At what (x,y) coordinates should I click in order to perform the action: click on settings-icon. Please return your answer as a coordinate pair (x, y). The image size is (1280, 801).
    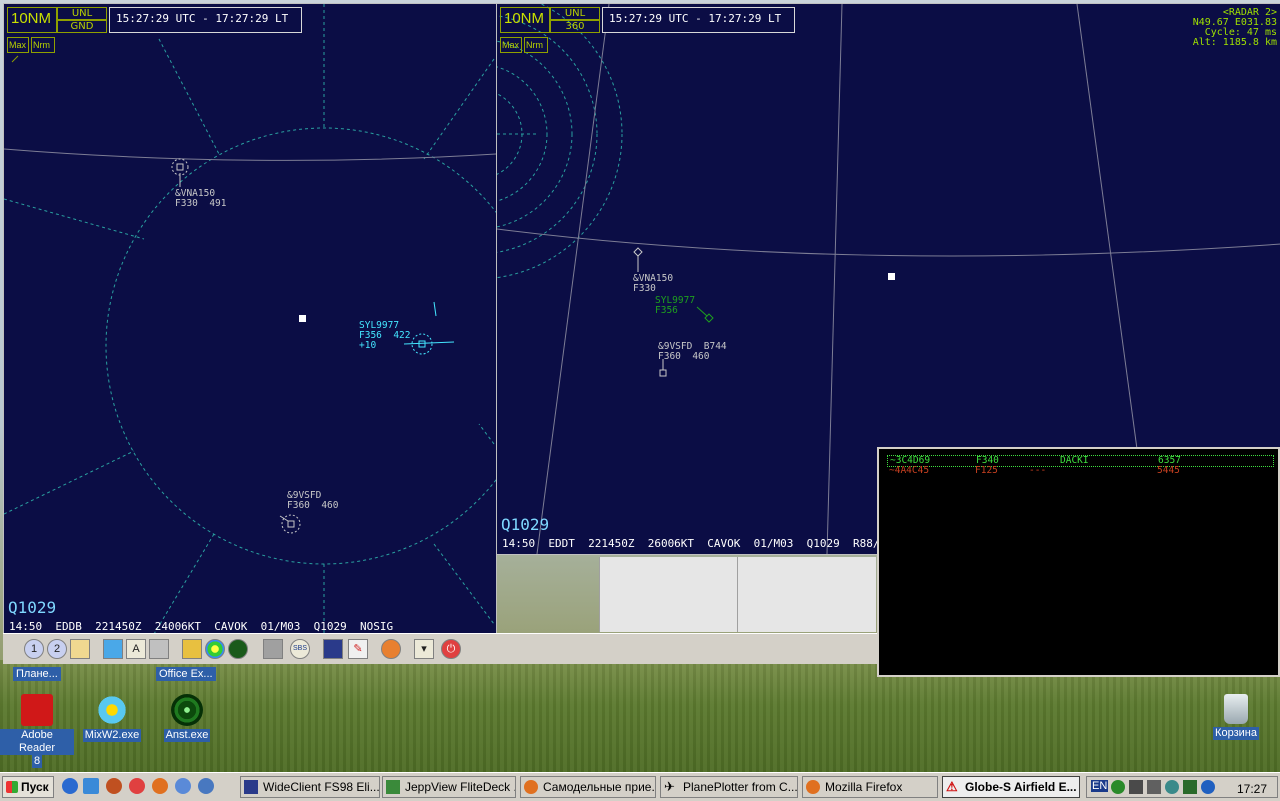
    Looking at the image, I should click on (273, 649).